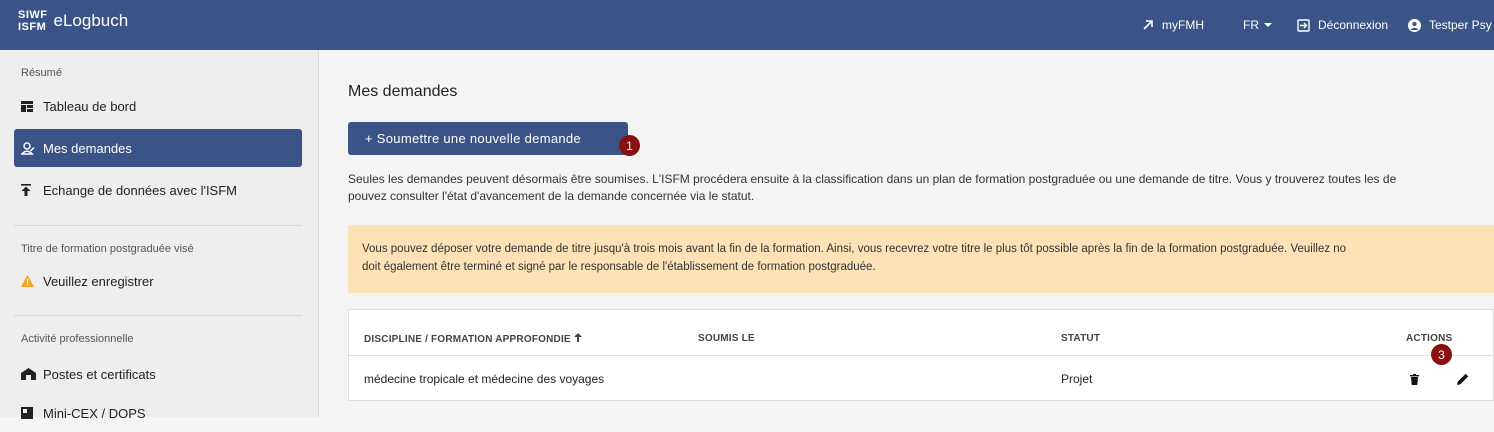 This screenshot has height=432, width=1494. I want to click on section-title-target: Titre de formation postgraduée visé, so click(107, 249).